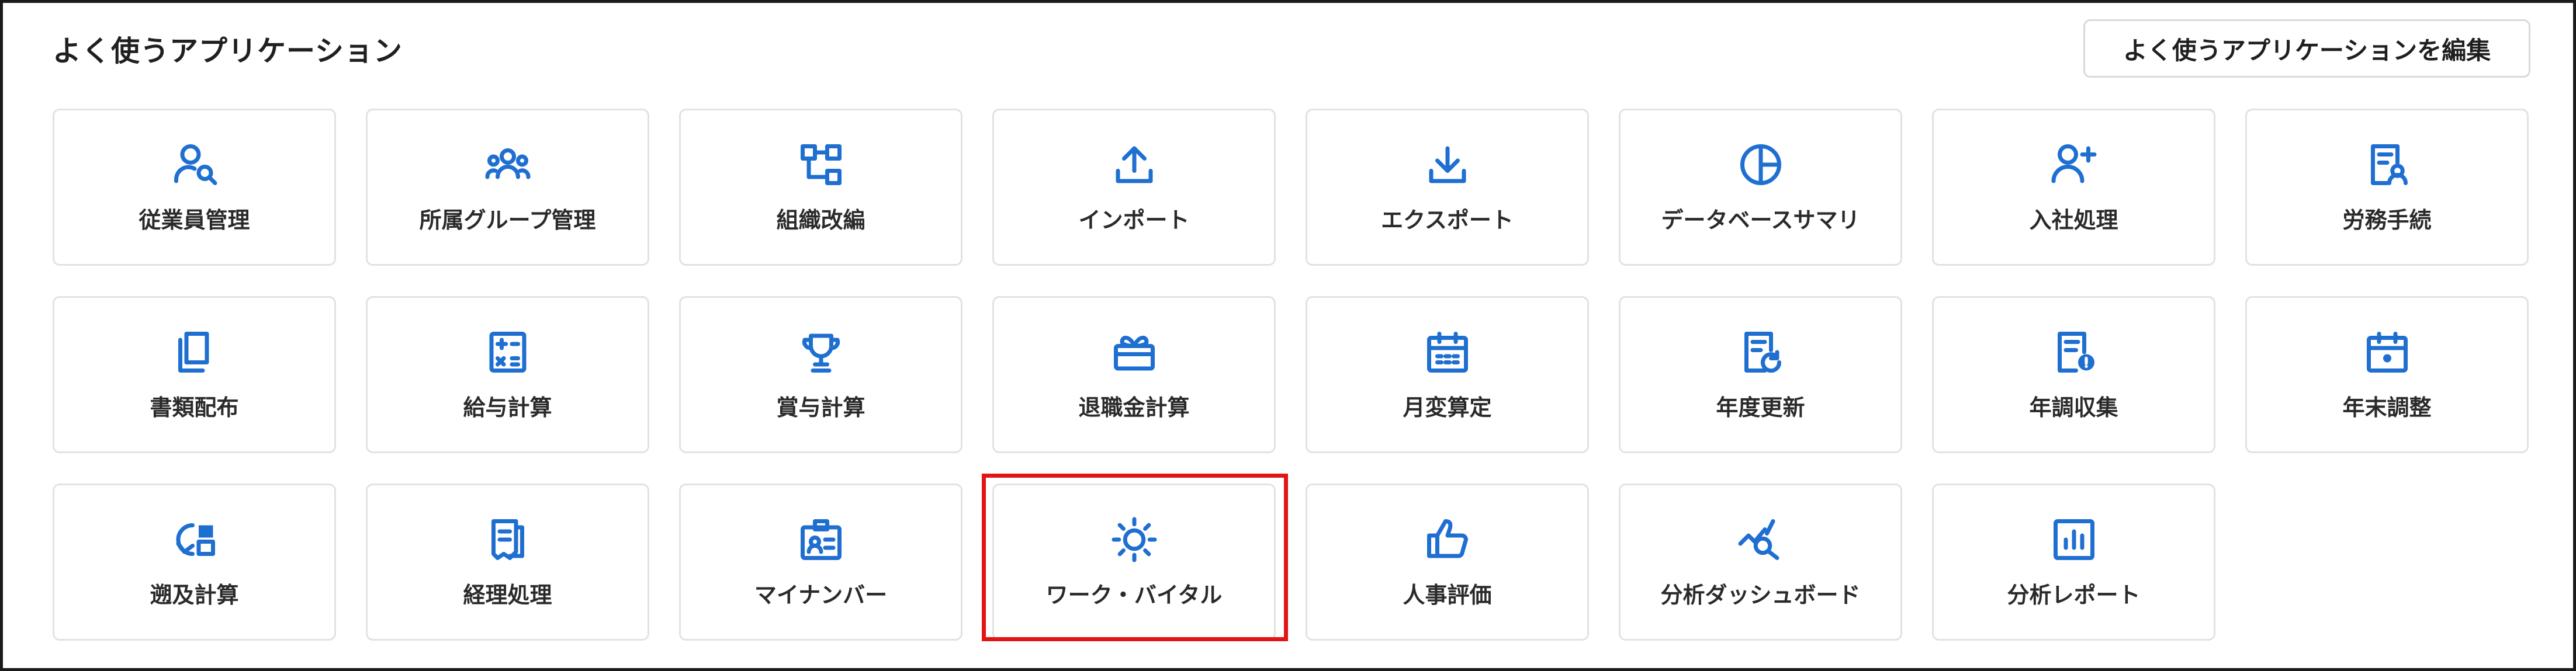 The height and width of the screenshot is (671, 2576). I want to click on app-tile: 給与計算, so click(508, 374).